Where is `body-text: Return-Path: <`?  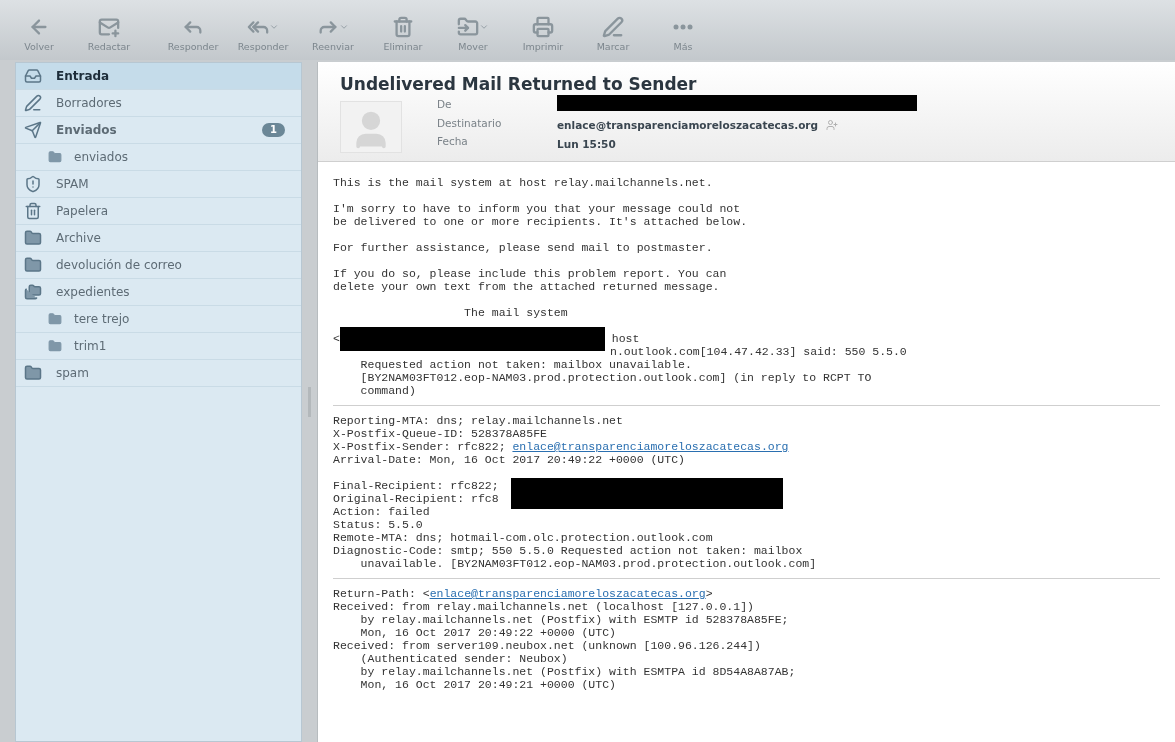
body-text: Return-Path: < is located at coordinates (381, 593).